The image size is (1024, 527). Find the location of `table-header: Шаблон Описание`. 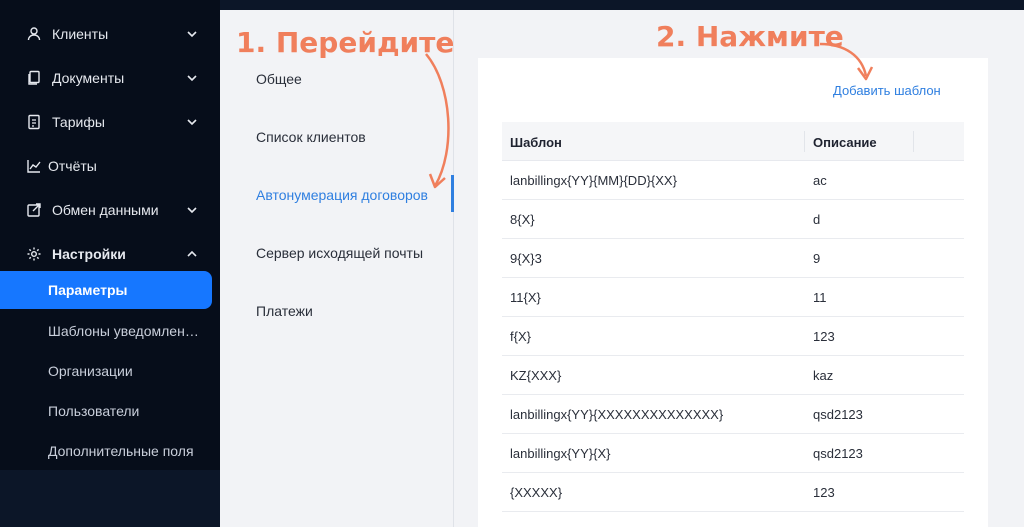

table-header: Шаблон Описание is located at coordinates (733, 141).